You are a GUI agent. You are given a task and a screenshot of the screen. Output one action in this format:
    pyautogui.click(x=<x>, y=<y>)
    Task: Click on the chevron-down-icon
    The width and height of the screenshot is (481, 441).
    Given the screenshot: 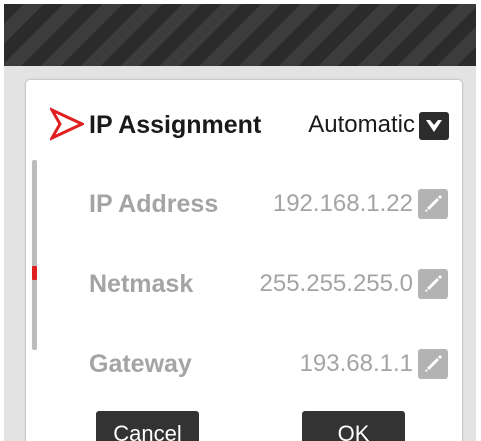 What is the action you would take?
    pyautogui.click(x=434, y=126)
    